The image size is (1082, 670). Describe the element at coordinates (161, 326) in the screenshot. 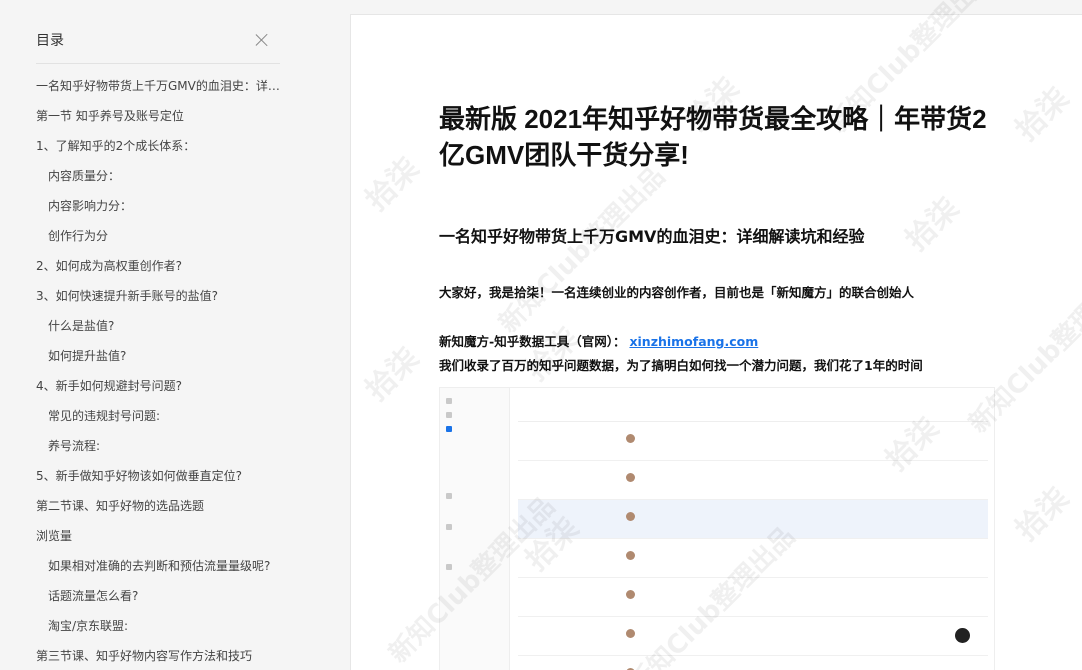

I see `toc-item: 什么是盐值?` at that location.